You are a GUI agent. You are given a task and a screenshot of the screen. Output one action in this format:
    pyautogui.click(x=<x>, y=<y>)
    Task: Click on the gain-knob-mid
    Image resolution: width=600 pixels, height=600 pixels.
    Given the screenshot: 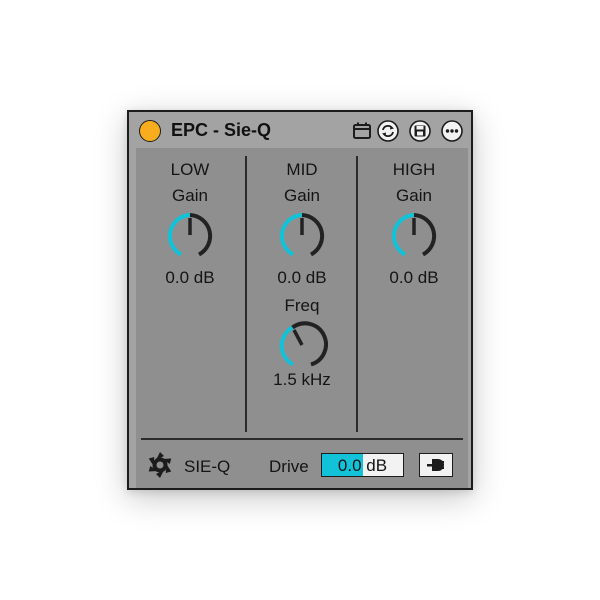 What is the action you would take?
    pyautogui.click(x=302, y=236)
    